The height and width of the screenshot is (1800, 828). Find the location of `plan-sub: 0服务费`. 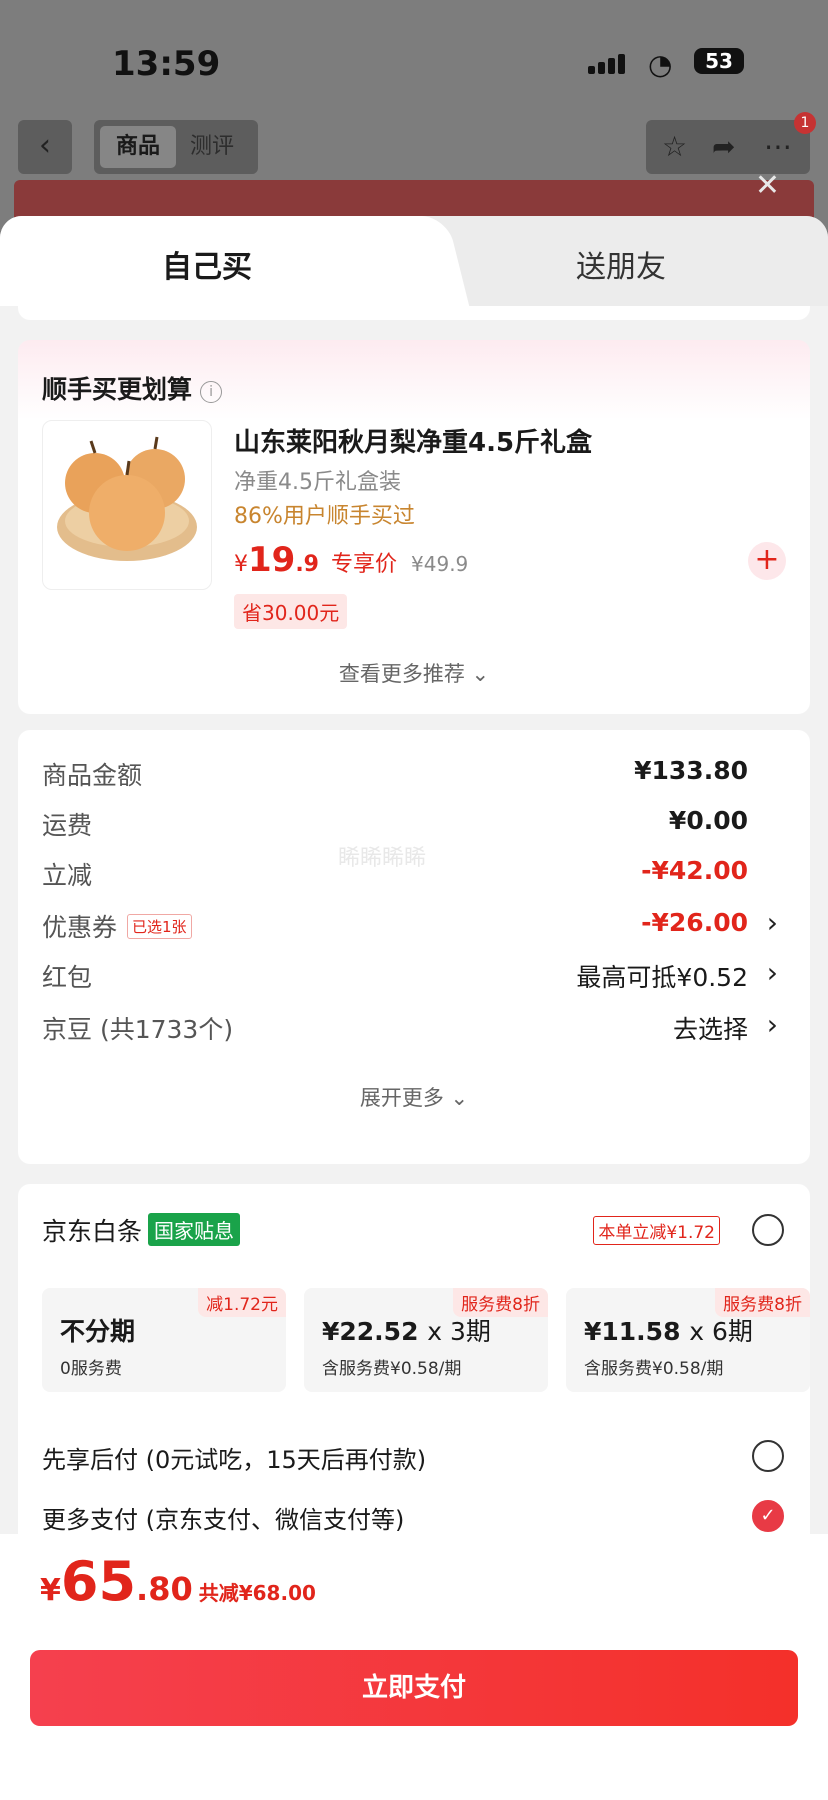

plan-sub: 0服务费 is located at coordinates (91, 1369).